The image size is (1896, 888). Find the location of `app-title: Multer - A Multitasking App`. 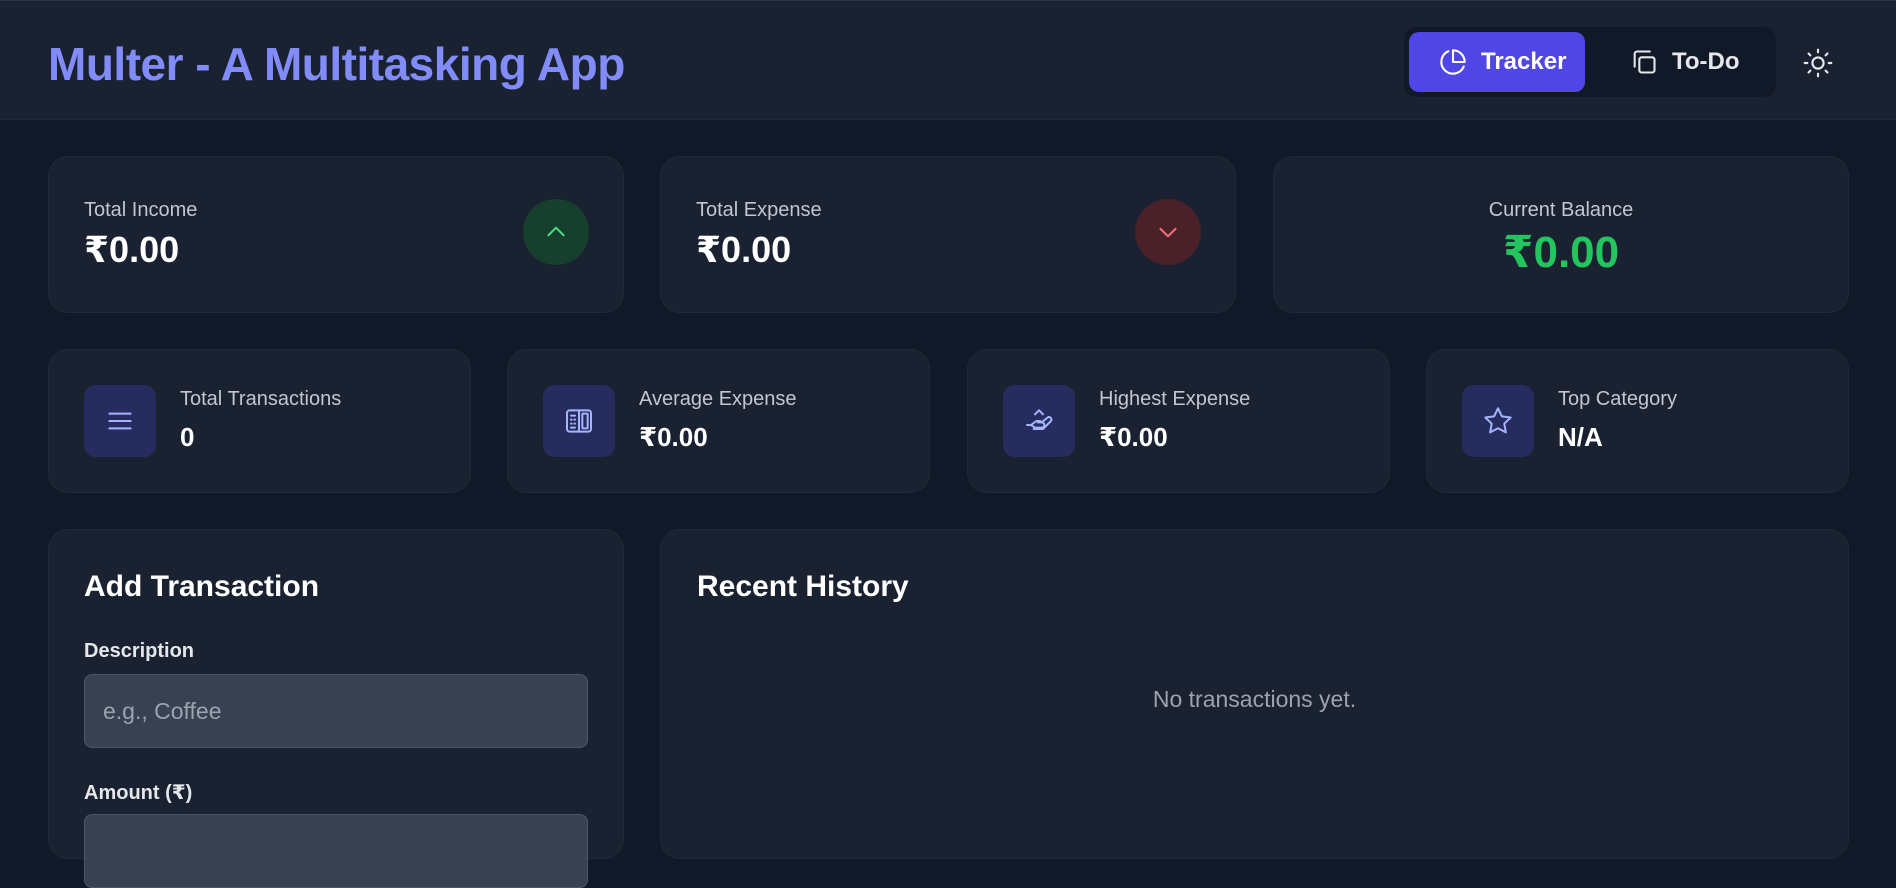

app-title: Multer - A Multitasking App is located at coordinates (336, 64).